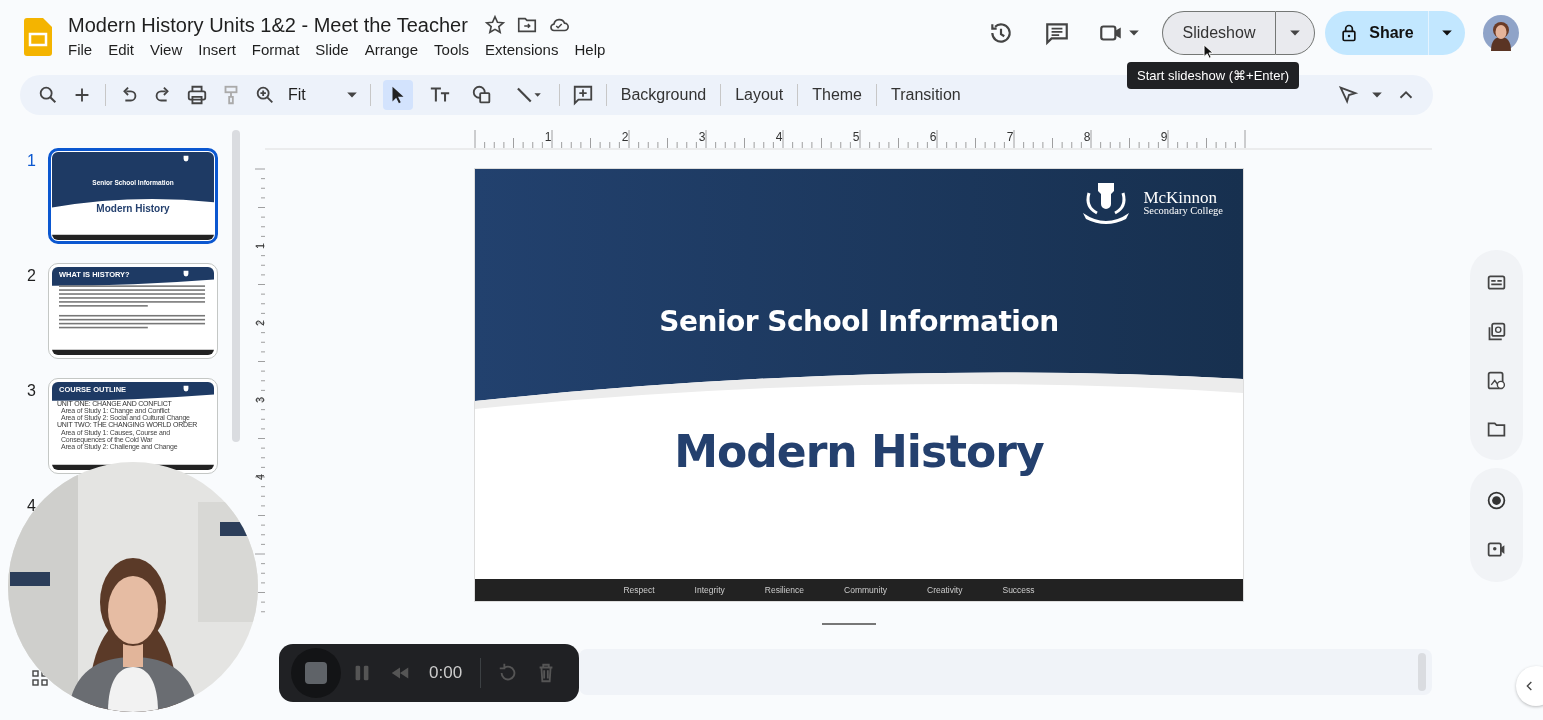 This screenshot has width=1543, height=720. I want to click on slide-number: 3, so click(31, 391).